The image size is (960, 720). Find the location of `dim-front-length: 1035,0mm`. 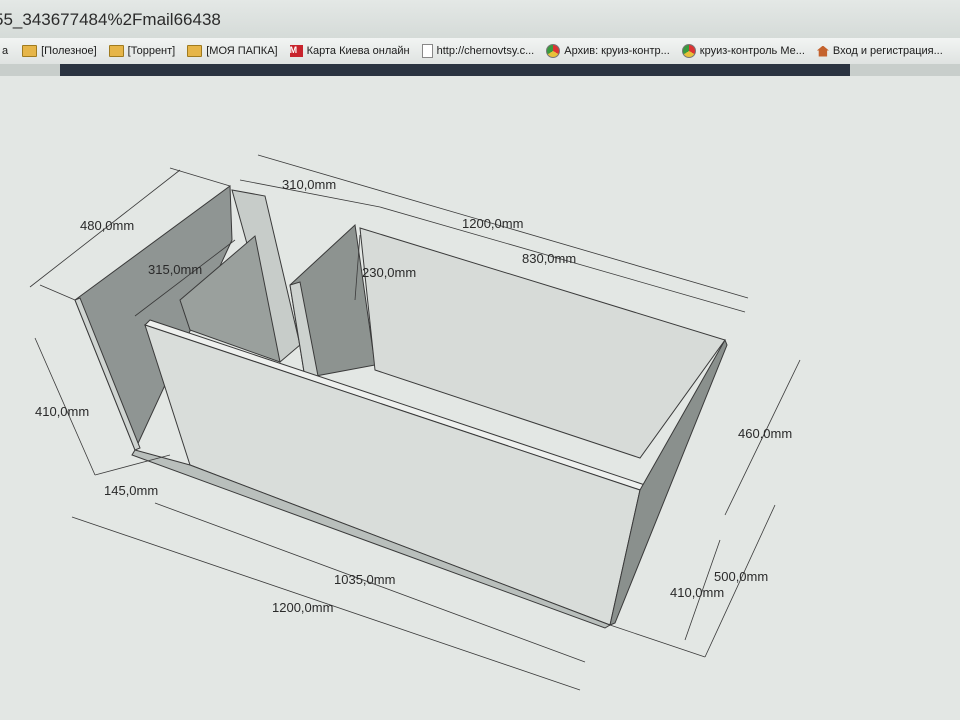

dim-front-length: 1035,0mm is located at coordinates (364, 579).